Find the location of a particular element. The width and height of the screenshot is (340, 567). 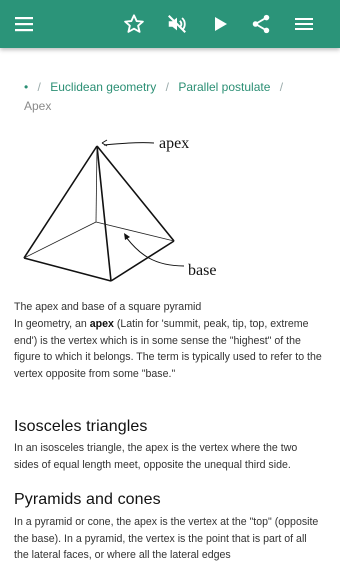

breadcrumb-item-parallel-postulate: Parallel postulate is located at coordinates (224, 87).